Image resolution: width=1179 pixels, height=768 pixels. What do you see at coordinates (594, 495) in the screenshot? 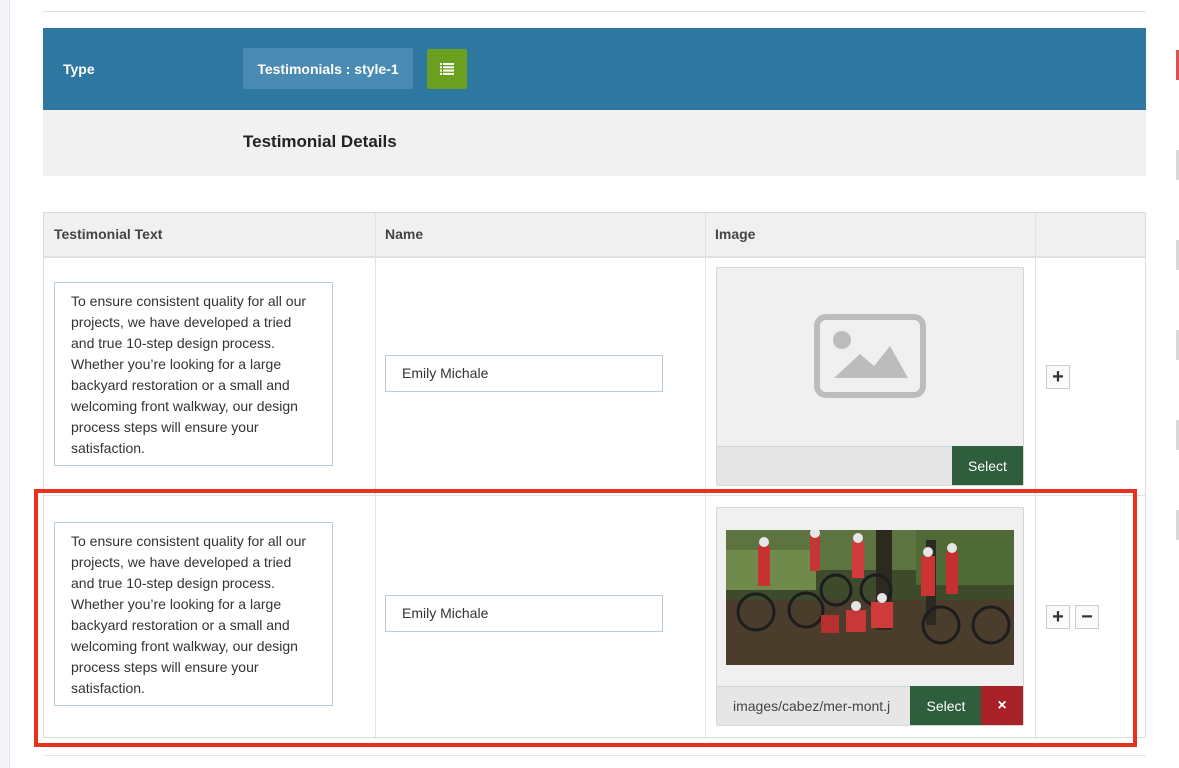
I see `row-divider` at bounding box center [594, 495].